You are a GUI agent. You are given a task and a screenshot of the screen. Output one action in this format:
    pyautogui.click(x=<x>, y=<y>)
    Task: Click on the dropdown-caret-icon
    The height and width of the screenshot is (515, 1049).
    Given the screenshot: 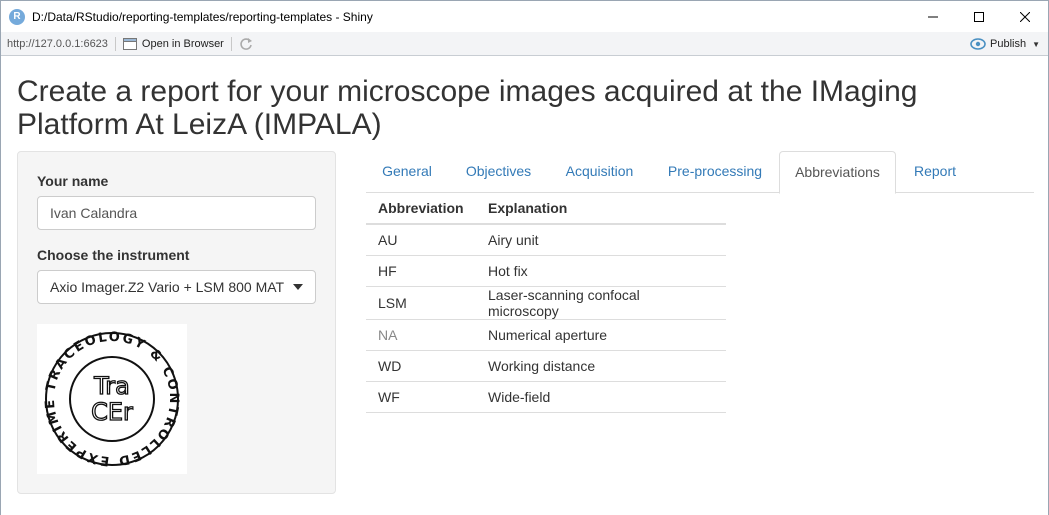 What is the action you would take?
    pyautogui.click(x=298, y=287)
    